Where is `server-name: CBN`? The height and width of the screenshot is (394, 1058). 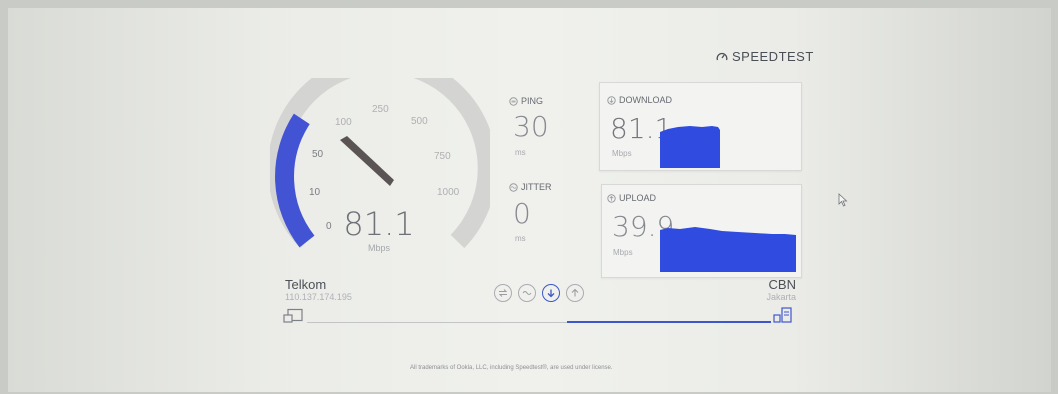
server-name: CBN is located at coordinates (778, 284).